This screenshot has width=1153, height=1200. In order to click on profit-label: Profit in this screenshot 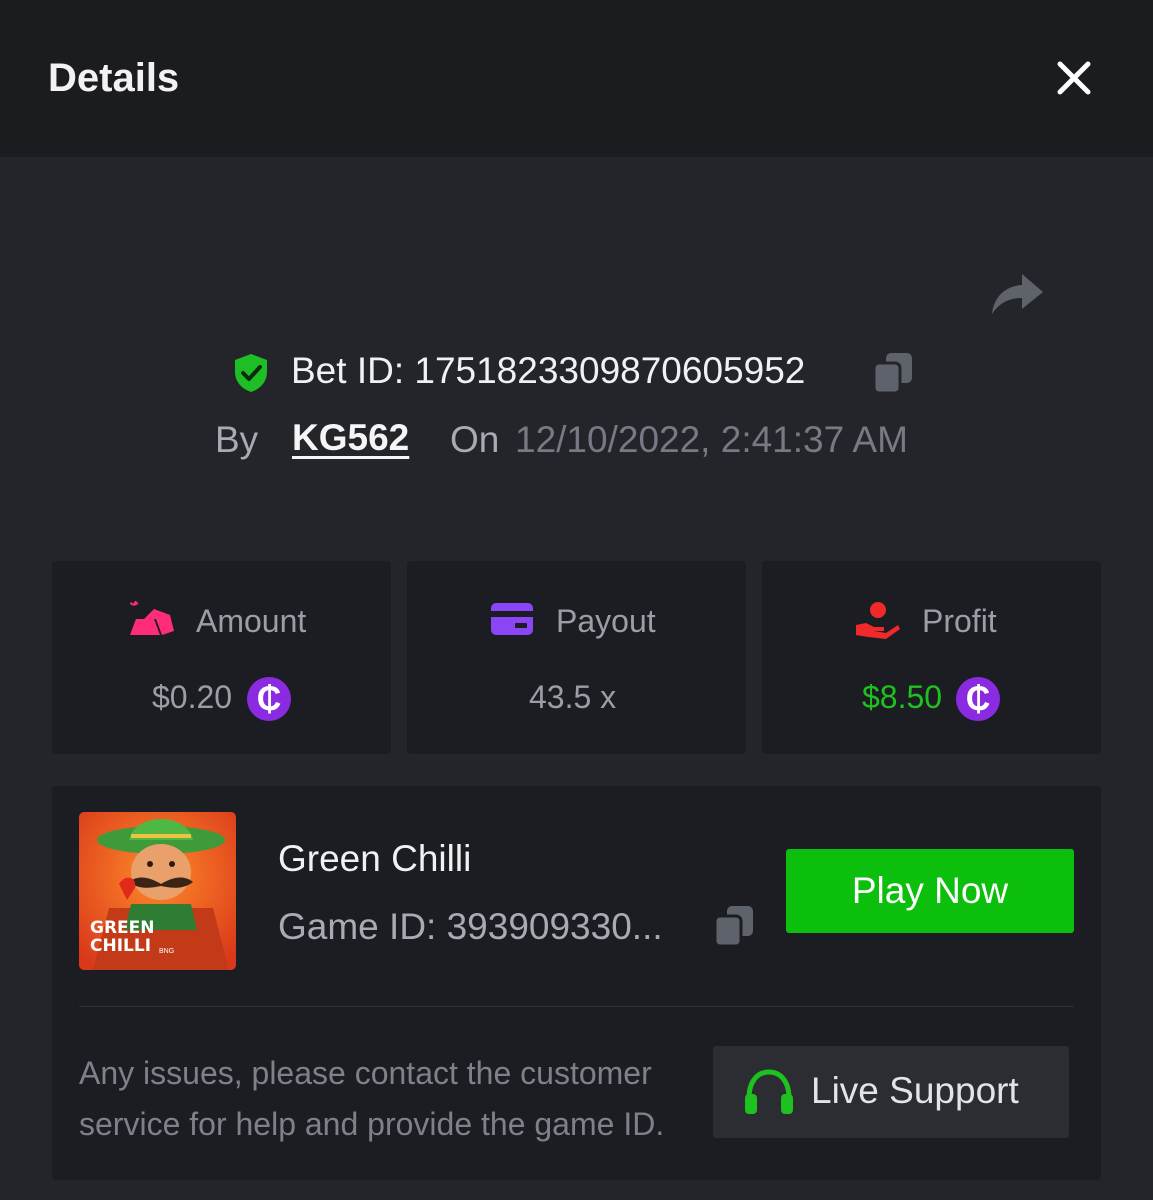, I will do `click(959, 621)`.